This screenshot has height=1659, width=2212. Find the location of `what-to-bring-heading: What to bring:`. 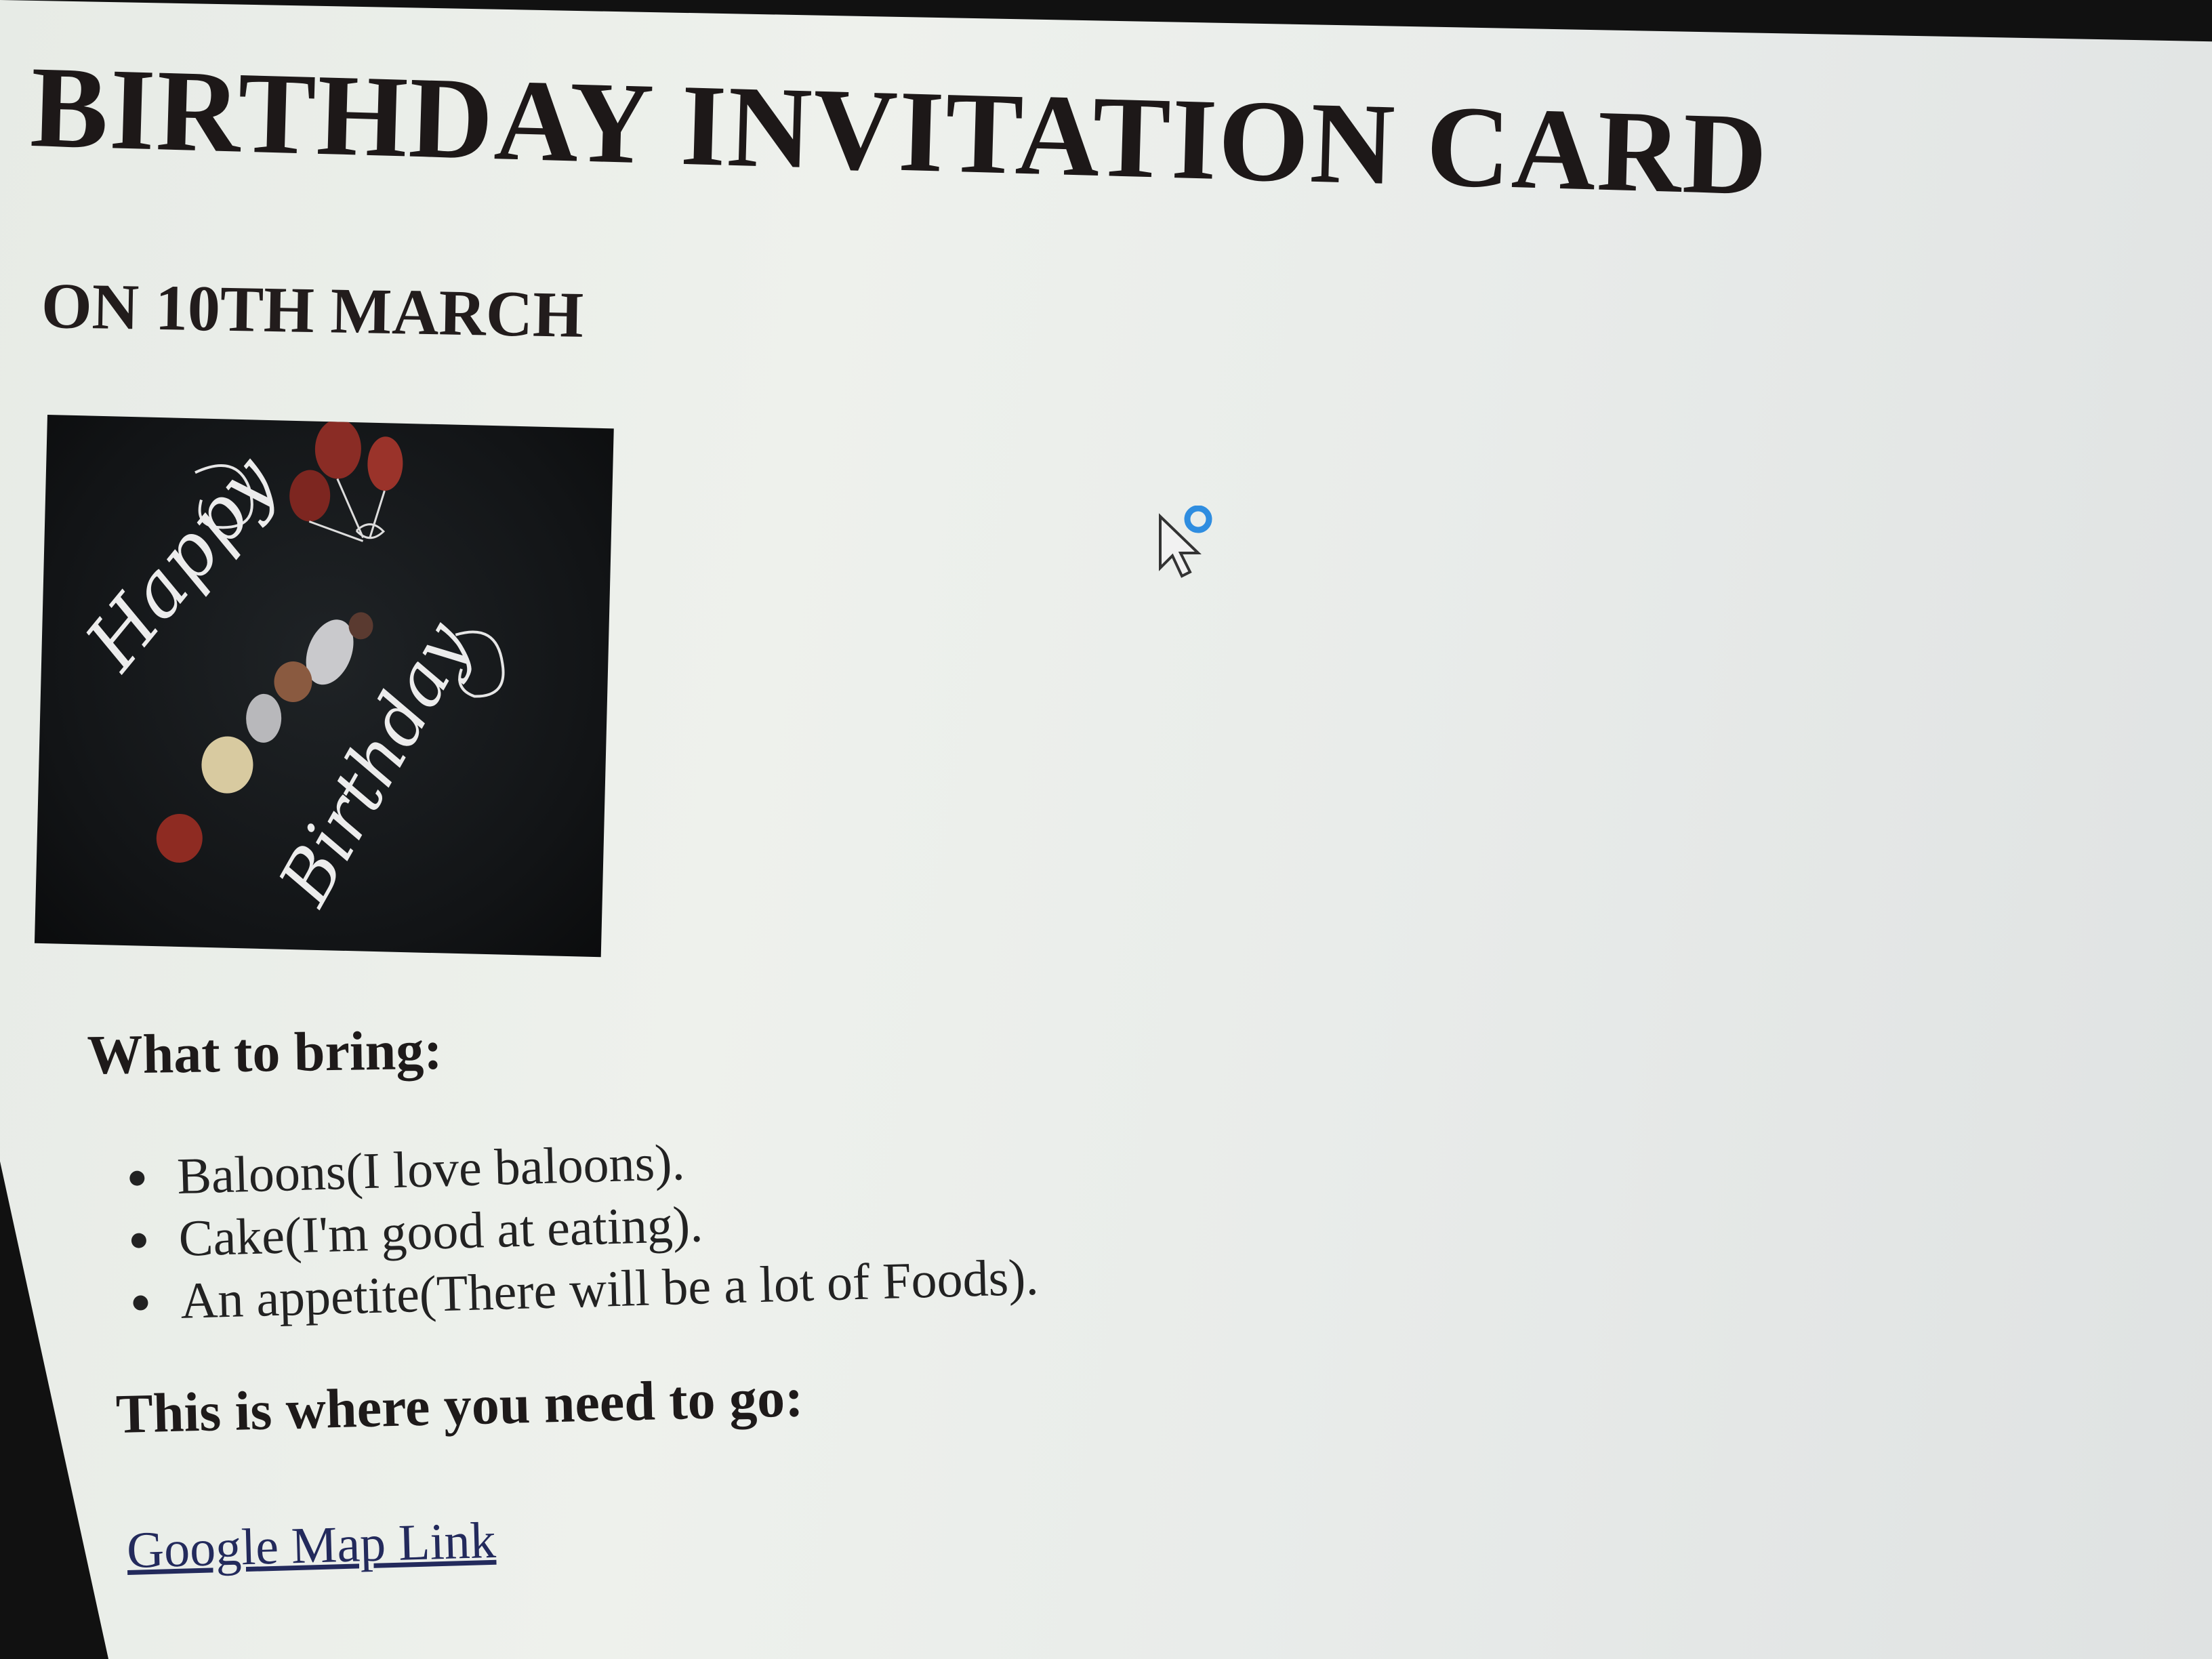

what-to-bring-heading: What to bring: is located at coordinates (265, 1052).